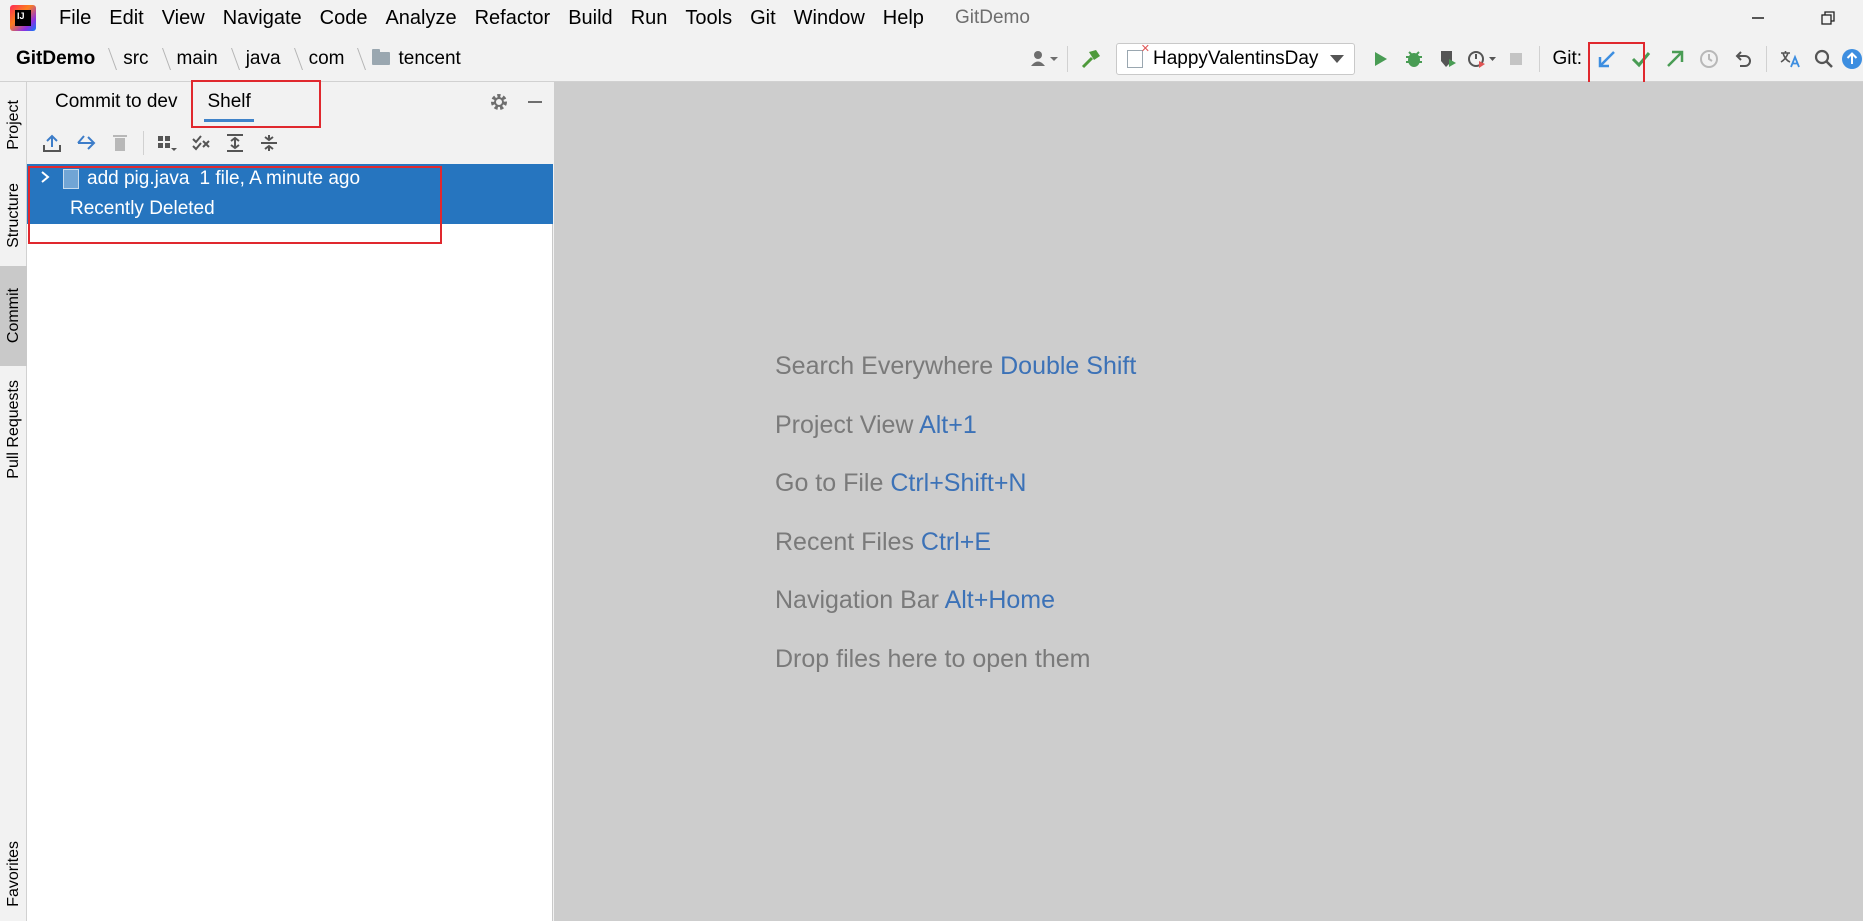 The image size is (1863, 921). I want to click on hint-text: Project View, so click(844, 424).